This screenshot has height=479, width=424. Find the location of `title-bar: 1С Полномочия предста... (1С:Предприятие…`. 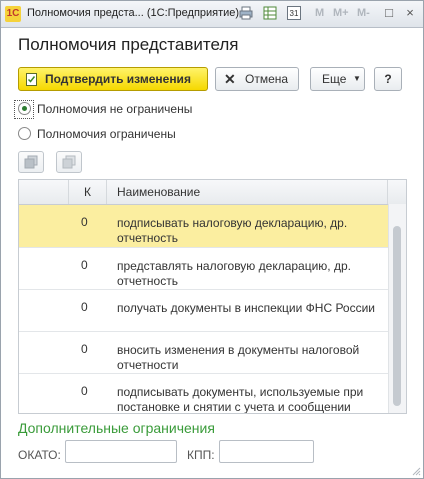

title-bar: 1С Полномочия предста... (1С:Предприятие… is located at coordinates (212, 14).